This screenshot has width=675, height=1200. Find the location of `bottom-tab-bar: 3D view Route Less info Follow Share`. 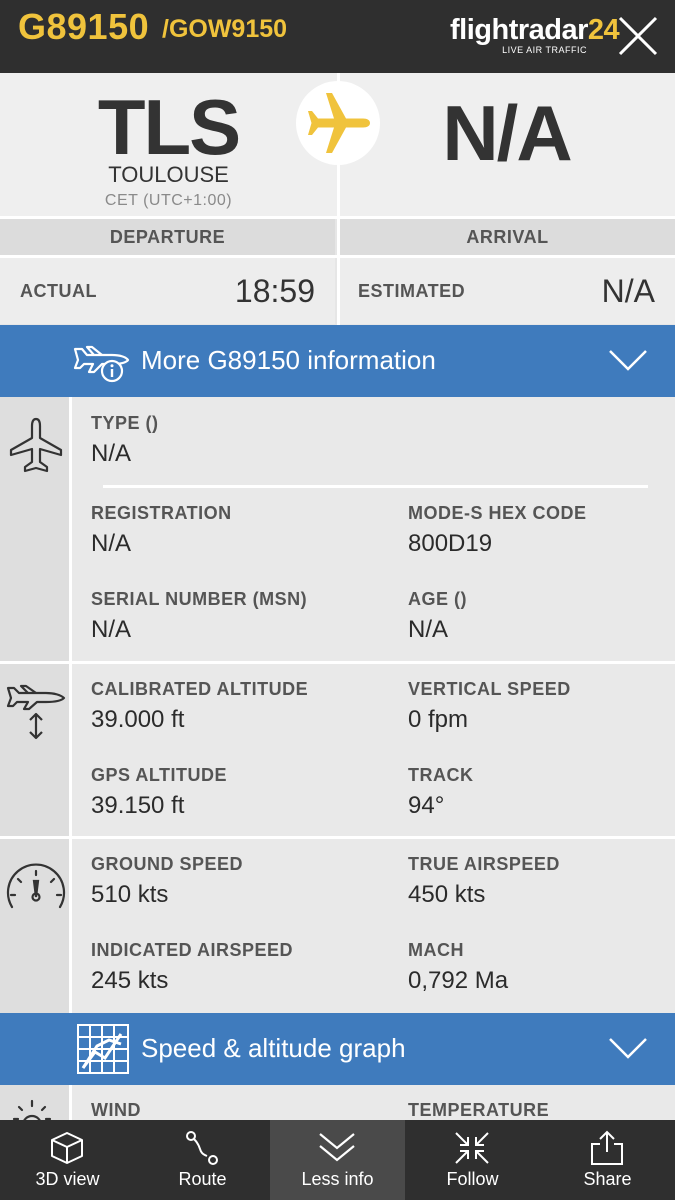

bottom-tab-bar: 3D view Route Less info Follow Share is located at coordinates (337, 1160).